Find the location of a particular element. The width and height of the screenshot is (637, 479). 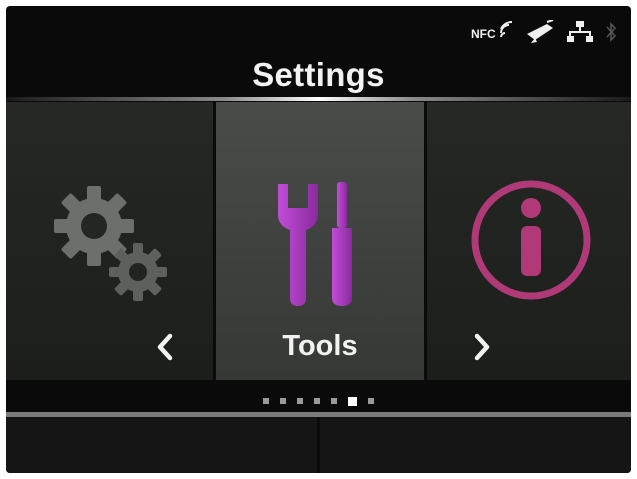

page-title: Settings is located at coordinates (318, 74).